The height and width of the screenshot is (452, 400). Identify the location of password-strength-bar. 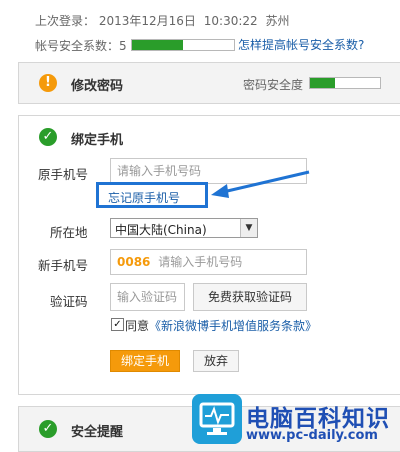
(345, 83).